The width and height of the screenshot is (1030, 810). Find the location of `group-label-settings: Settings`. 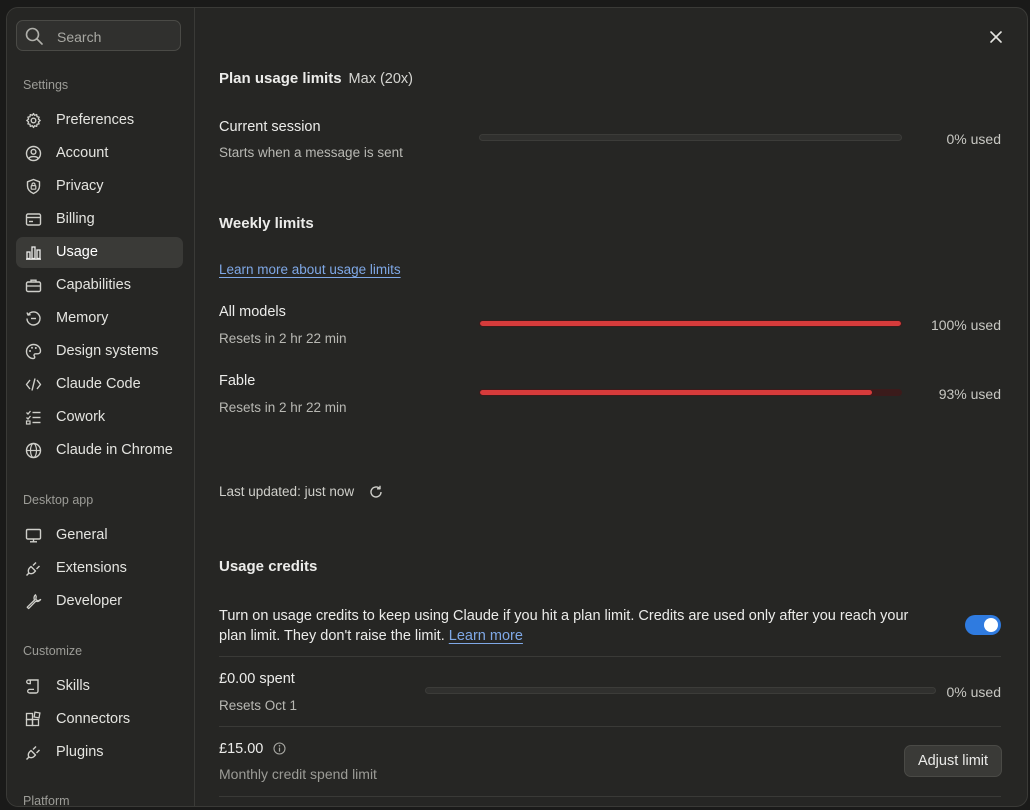

group-label-settings: Settings is located at coordinates (46, 85).